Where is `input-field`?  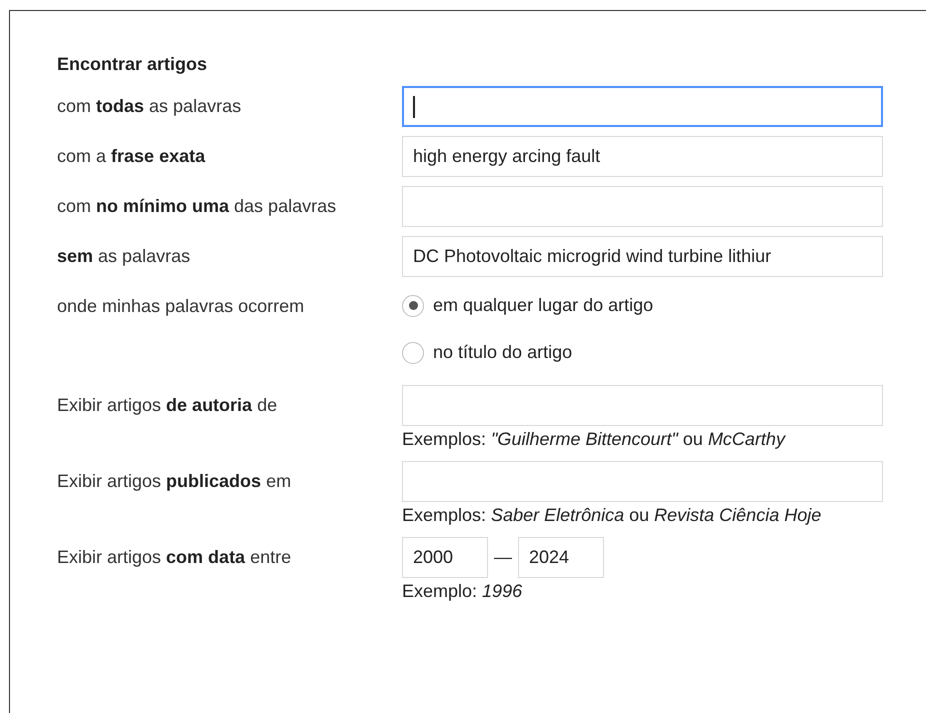
input-field is located at coordinates (642, 106).